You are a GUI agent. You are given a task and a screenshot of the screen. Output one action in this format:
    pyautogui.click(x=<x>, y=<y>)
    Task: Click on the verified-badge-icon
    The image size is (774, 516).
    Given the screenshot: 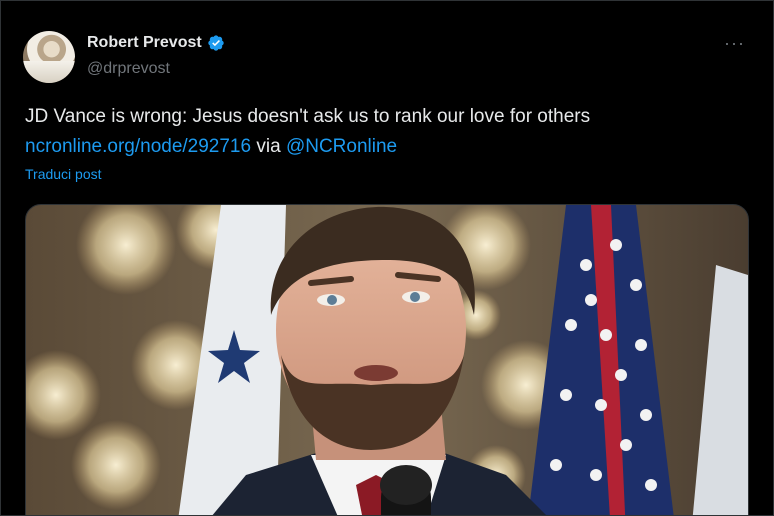 What is the action you would take?
    pyautogui.click(x=216, y=43)
    